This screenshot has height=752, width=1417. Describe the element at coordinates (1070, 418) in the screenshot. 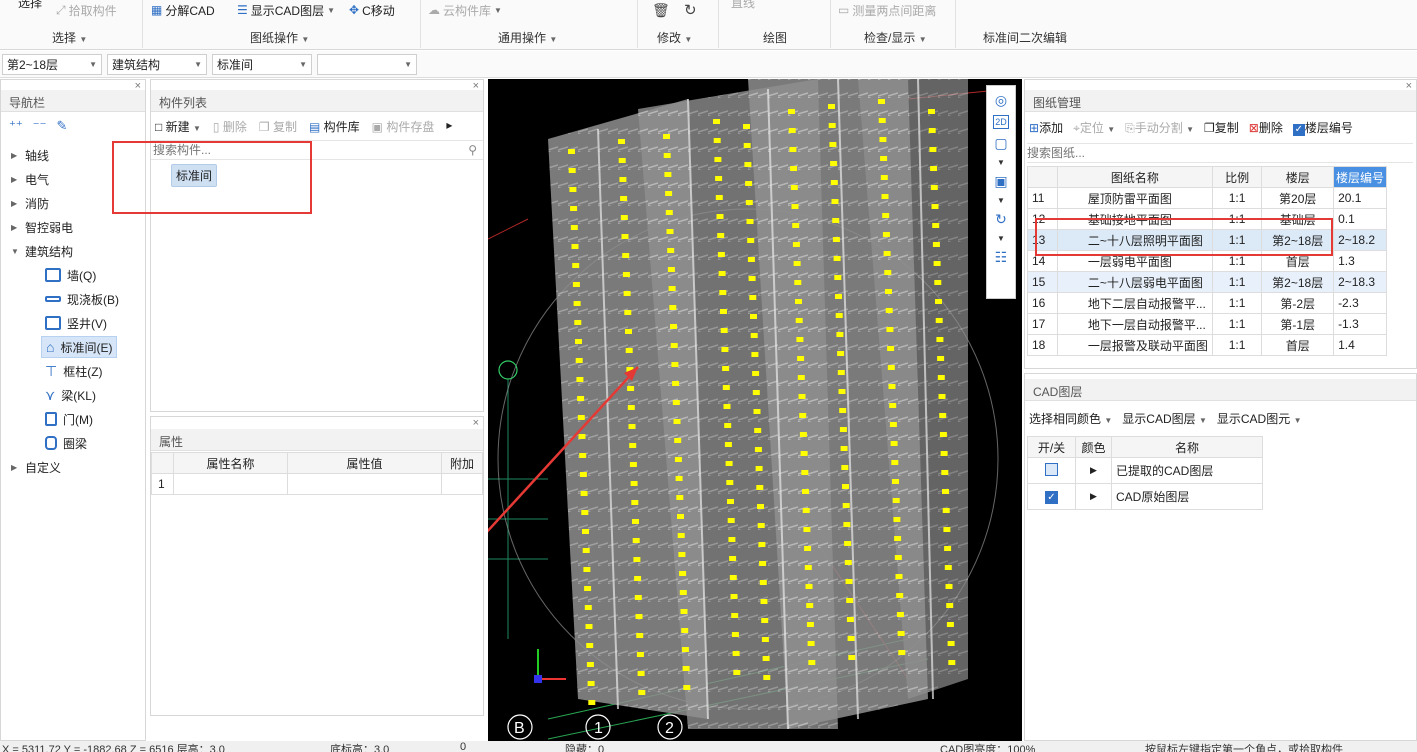

I see `select-same-color-button: 选择相同颜色 ▼` at that location.